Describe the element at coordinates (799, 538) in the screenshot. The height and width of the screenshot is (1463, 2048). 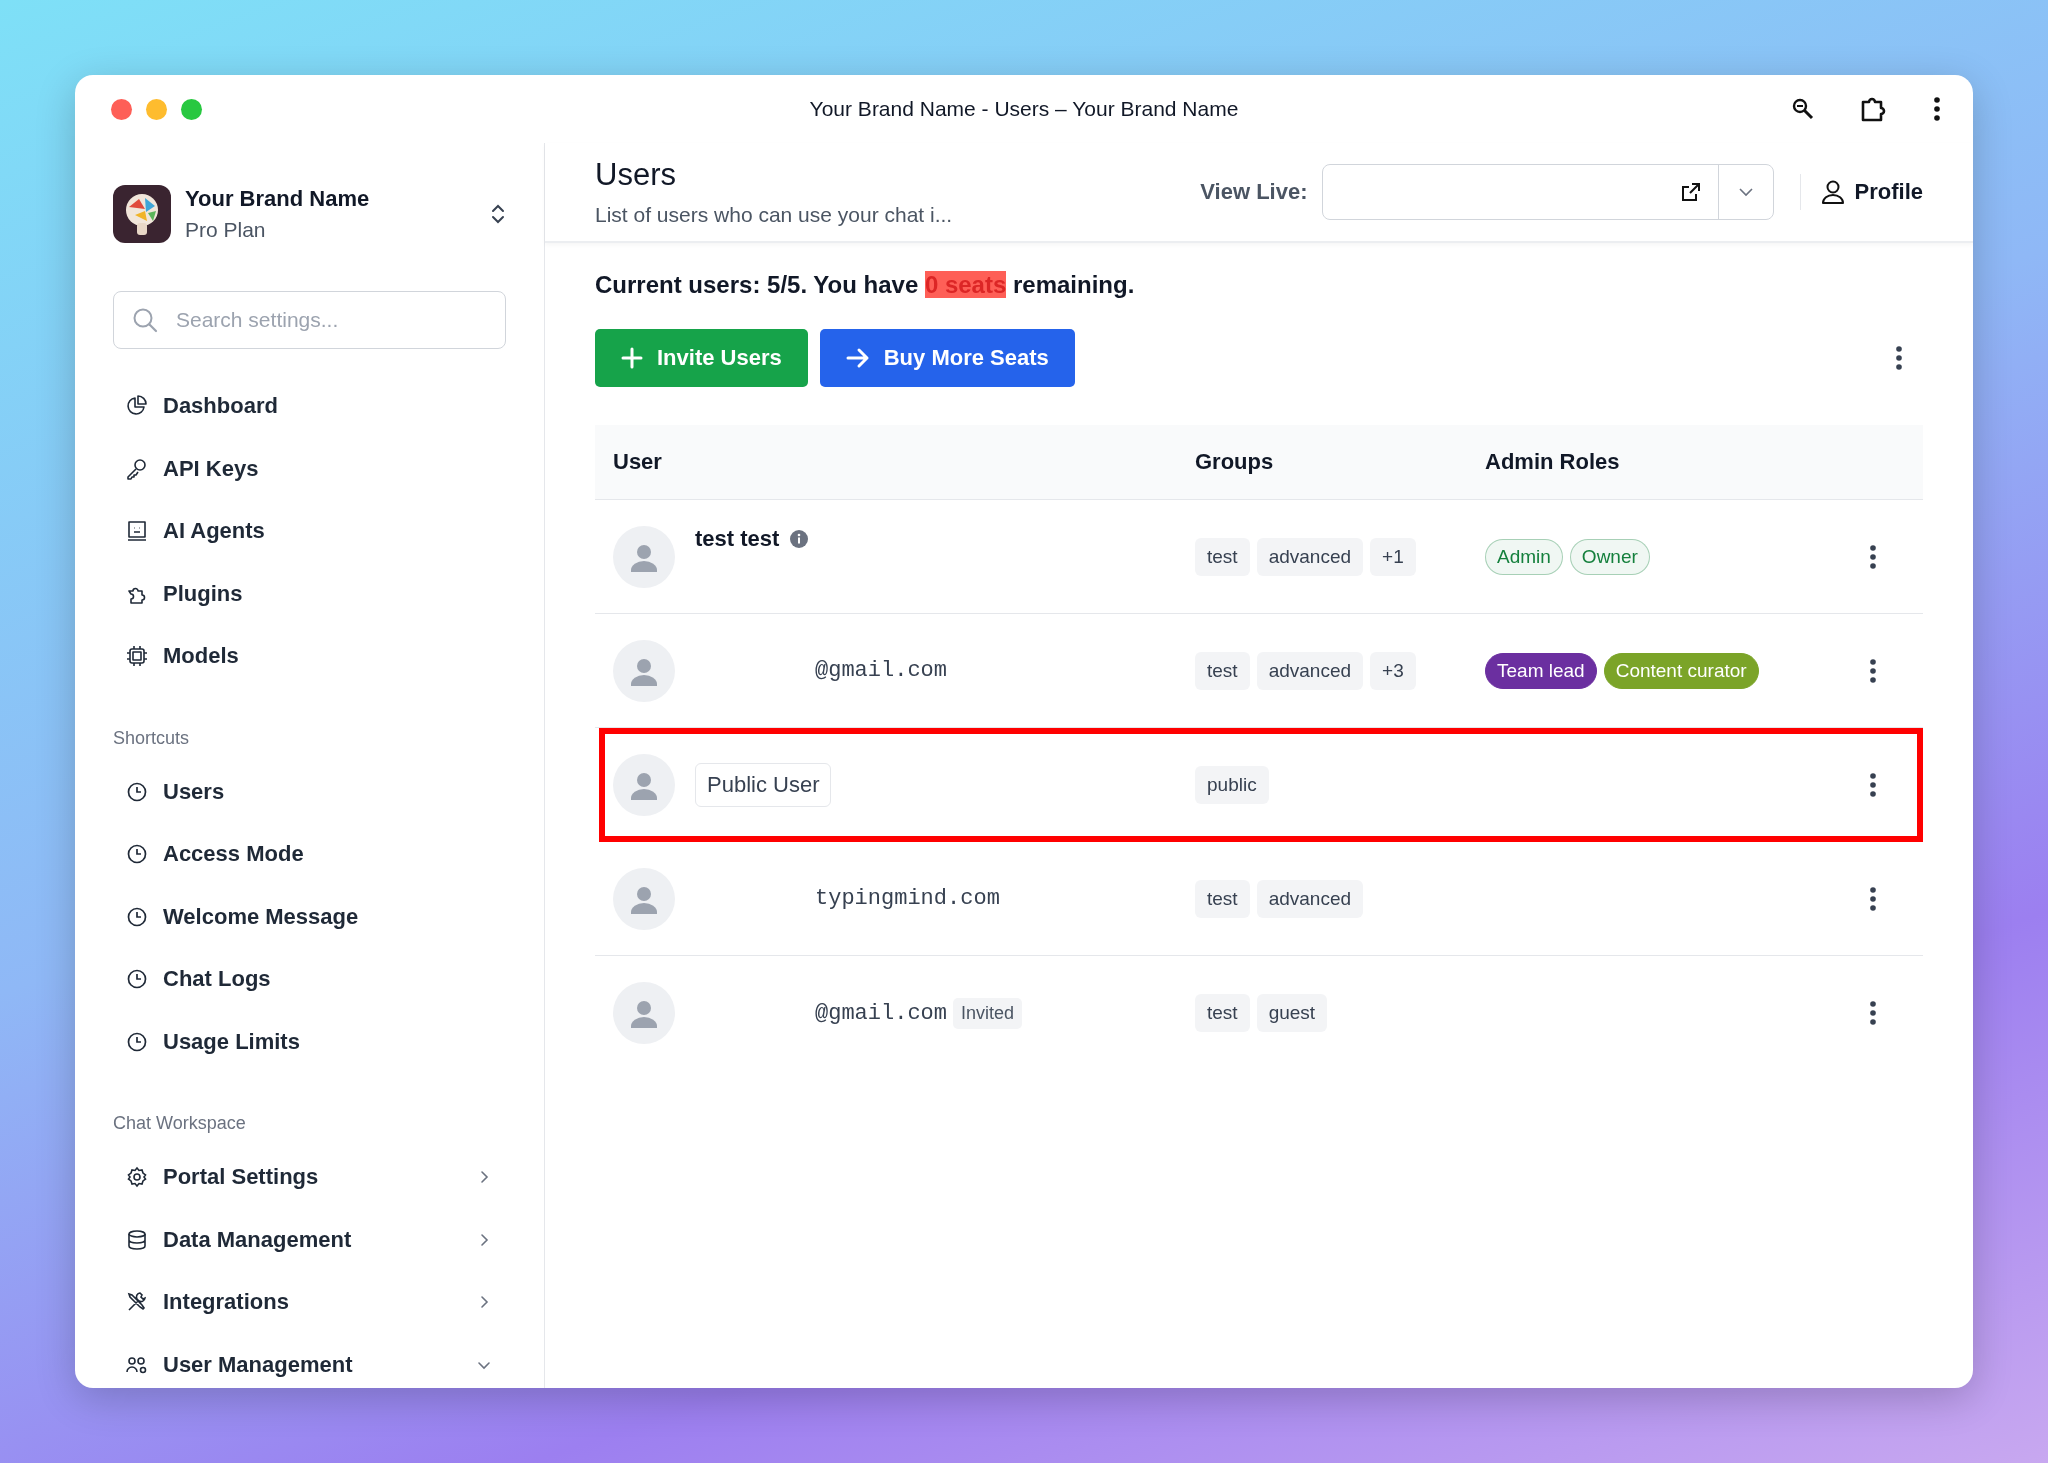
I see `info-icon` at that location.